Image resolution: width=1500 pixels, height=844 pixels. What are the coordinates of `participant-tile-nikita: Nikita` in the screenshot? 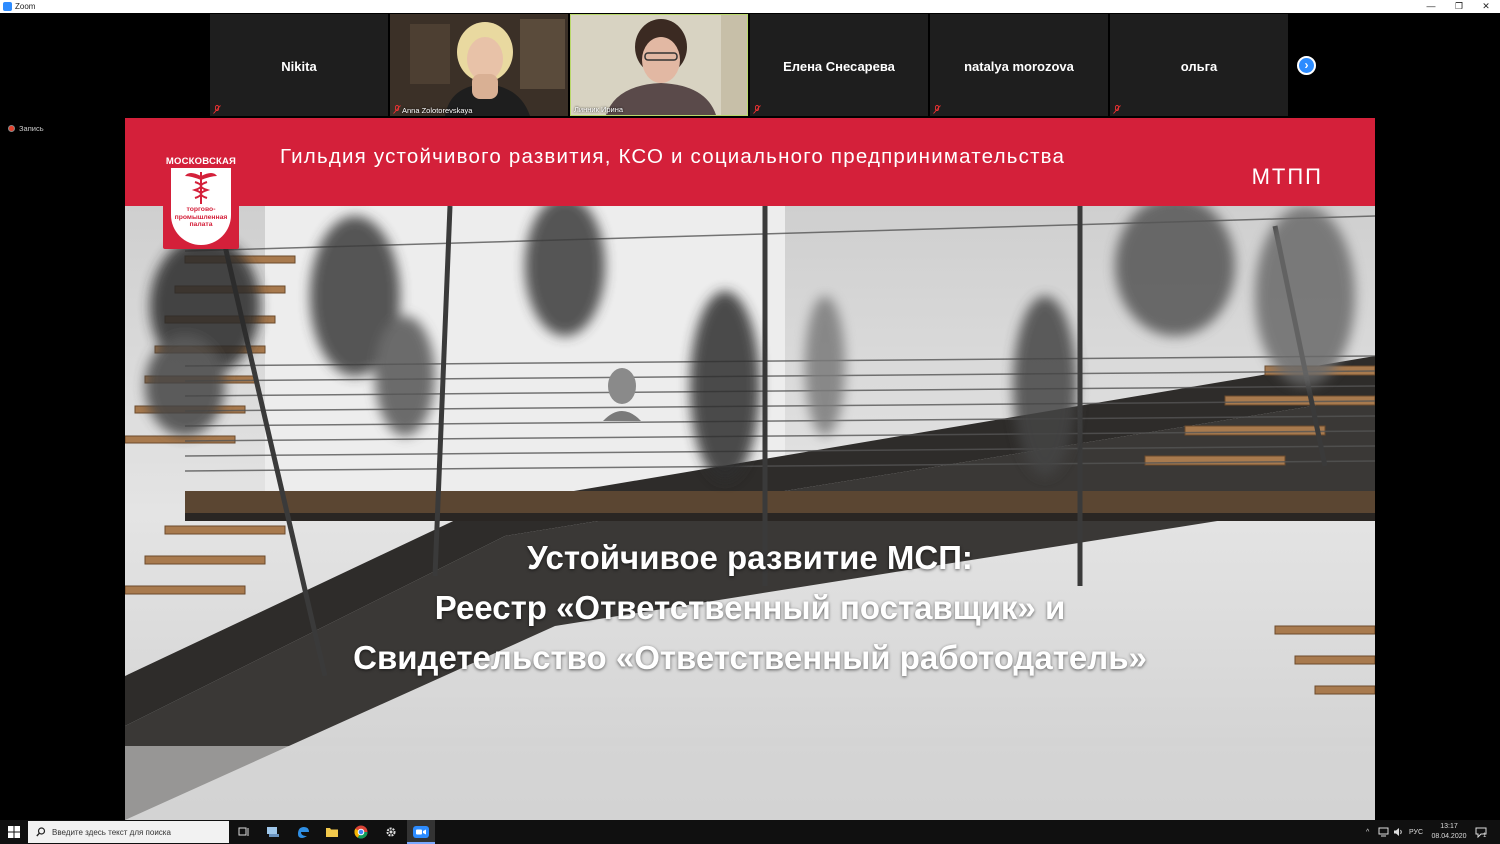 It's located at (299, 65).